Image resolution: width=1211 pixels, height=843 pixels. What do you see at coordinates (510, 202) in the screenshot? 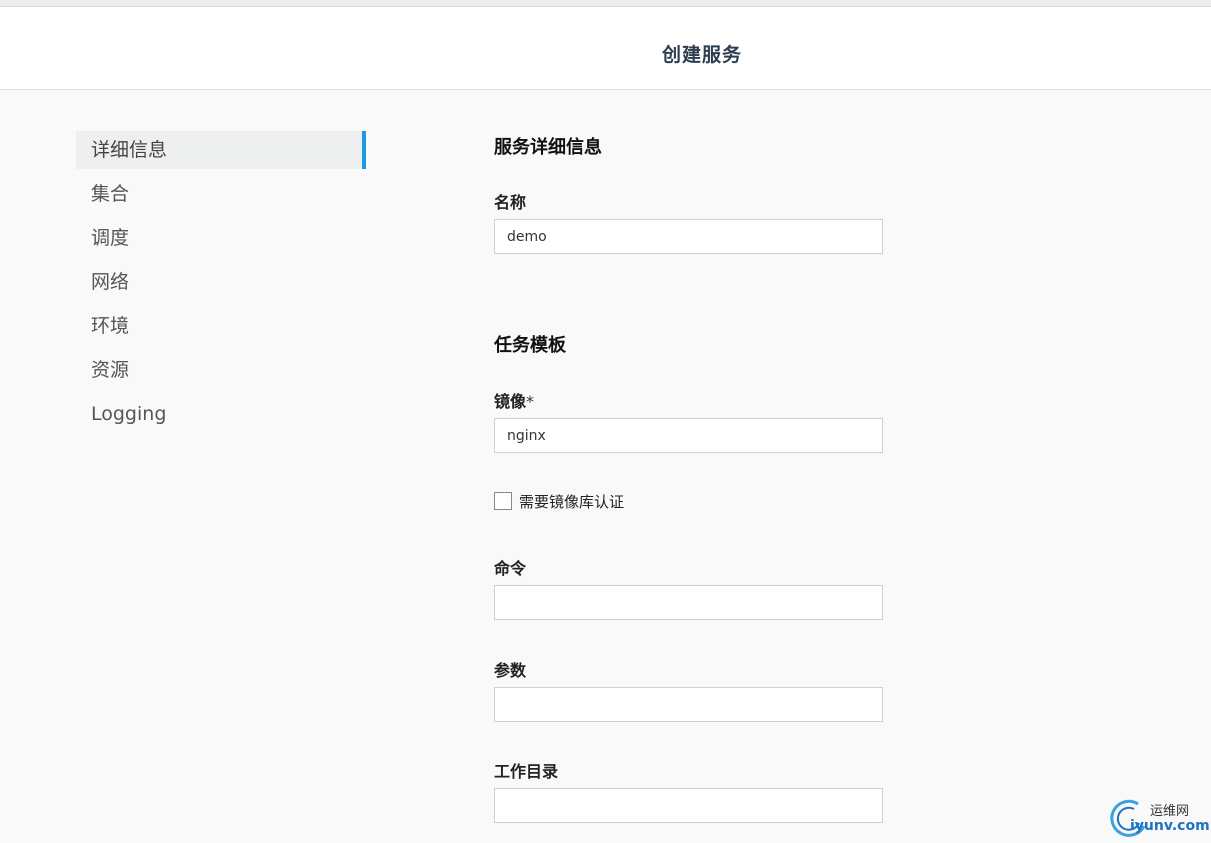
I see `name-label: 名称` at bounding box center [510, 202].